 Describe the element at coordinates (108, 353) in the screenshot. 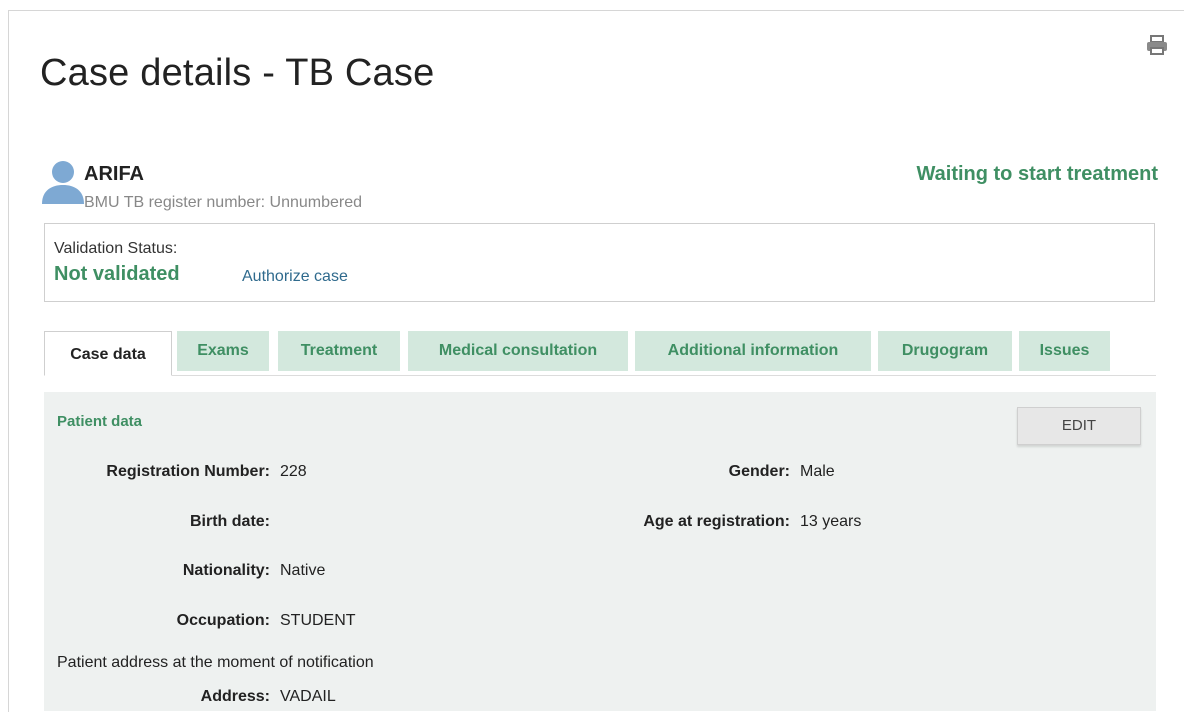

I see `tab-case-data: Case data` at that location.